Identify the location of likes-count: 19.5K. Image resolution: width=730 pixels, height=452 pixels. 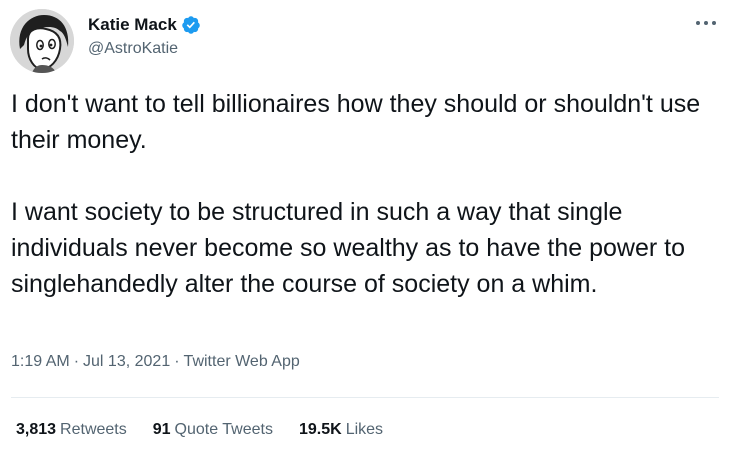
(320, 429).